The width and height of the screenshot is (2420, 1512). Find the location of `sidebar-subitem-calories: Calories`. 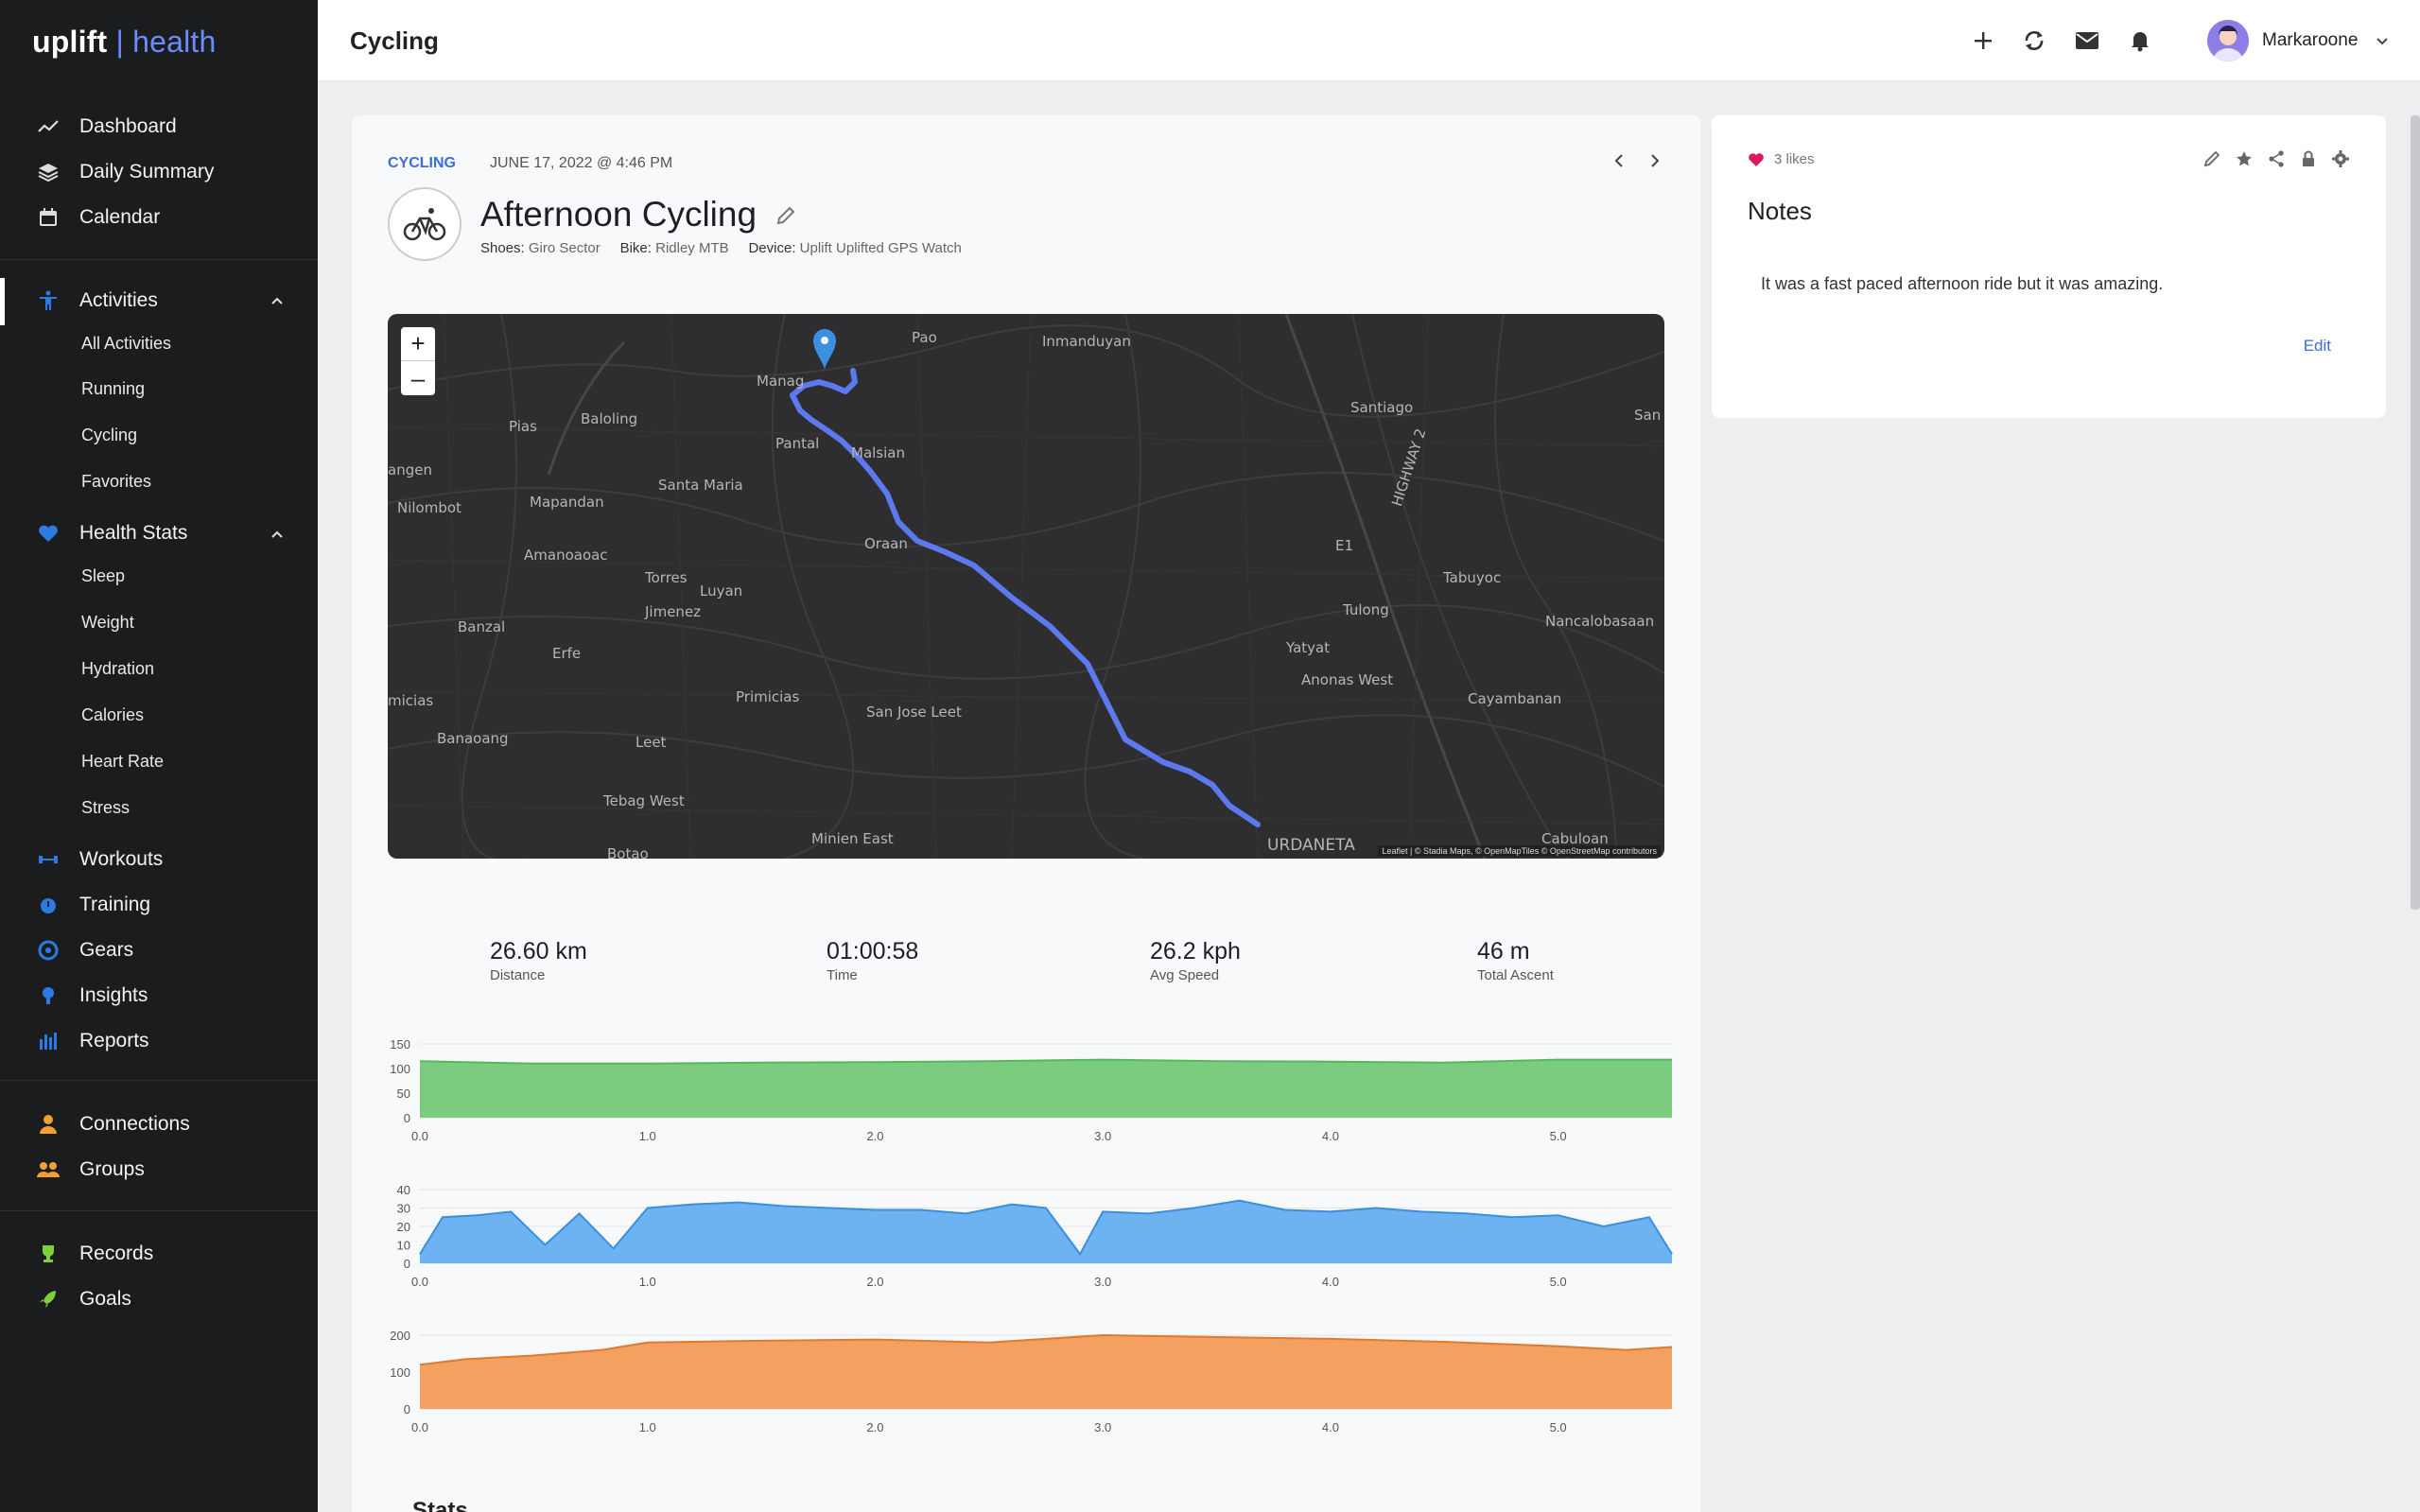

sidebar-subitem-calories: Calories is located at coordinates (113, 715).